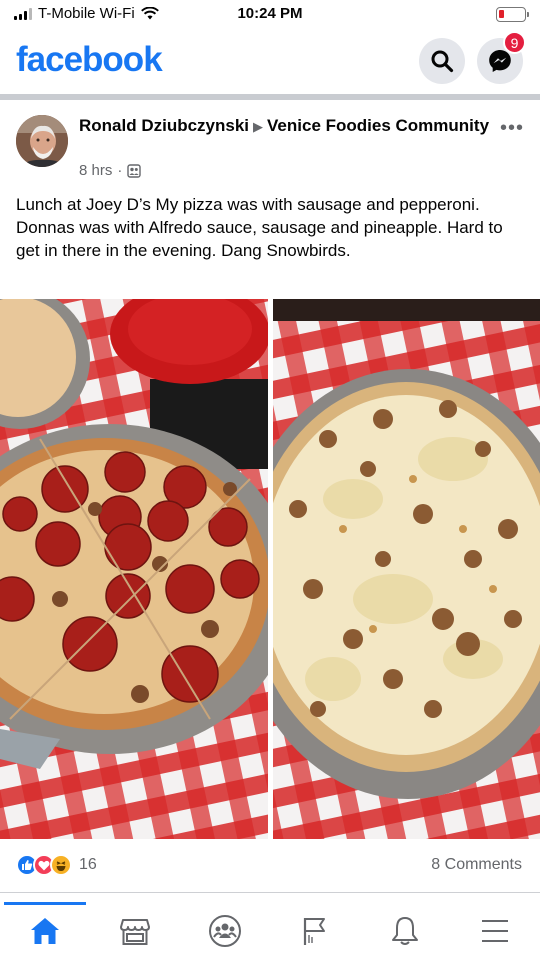  I want to click on bottom-nav, so click(270, 931).